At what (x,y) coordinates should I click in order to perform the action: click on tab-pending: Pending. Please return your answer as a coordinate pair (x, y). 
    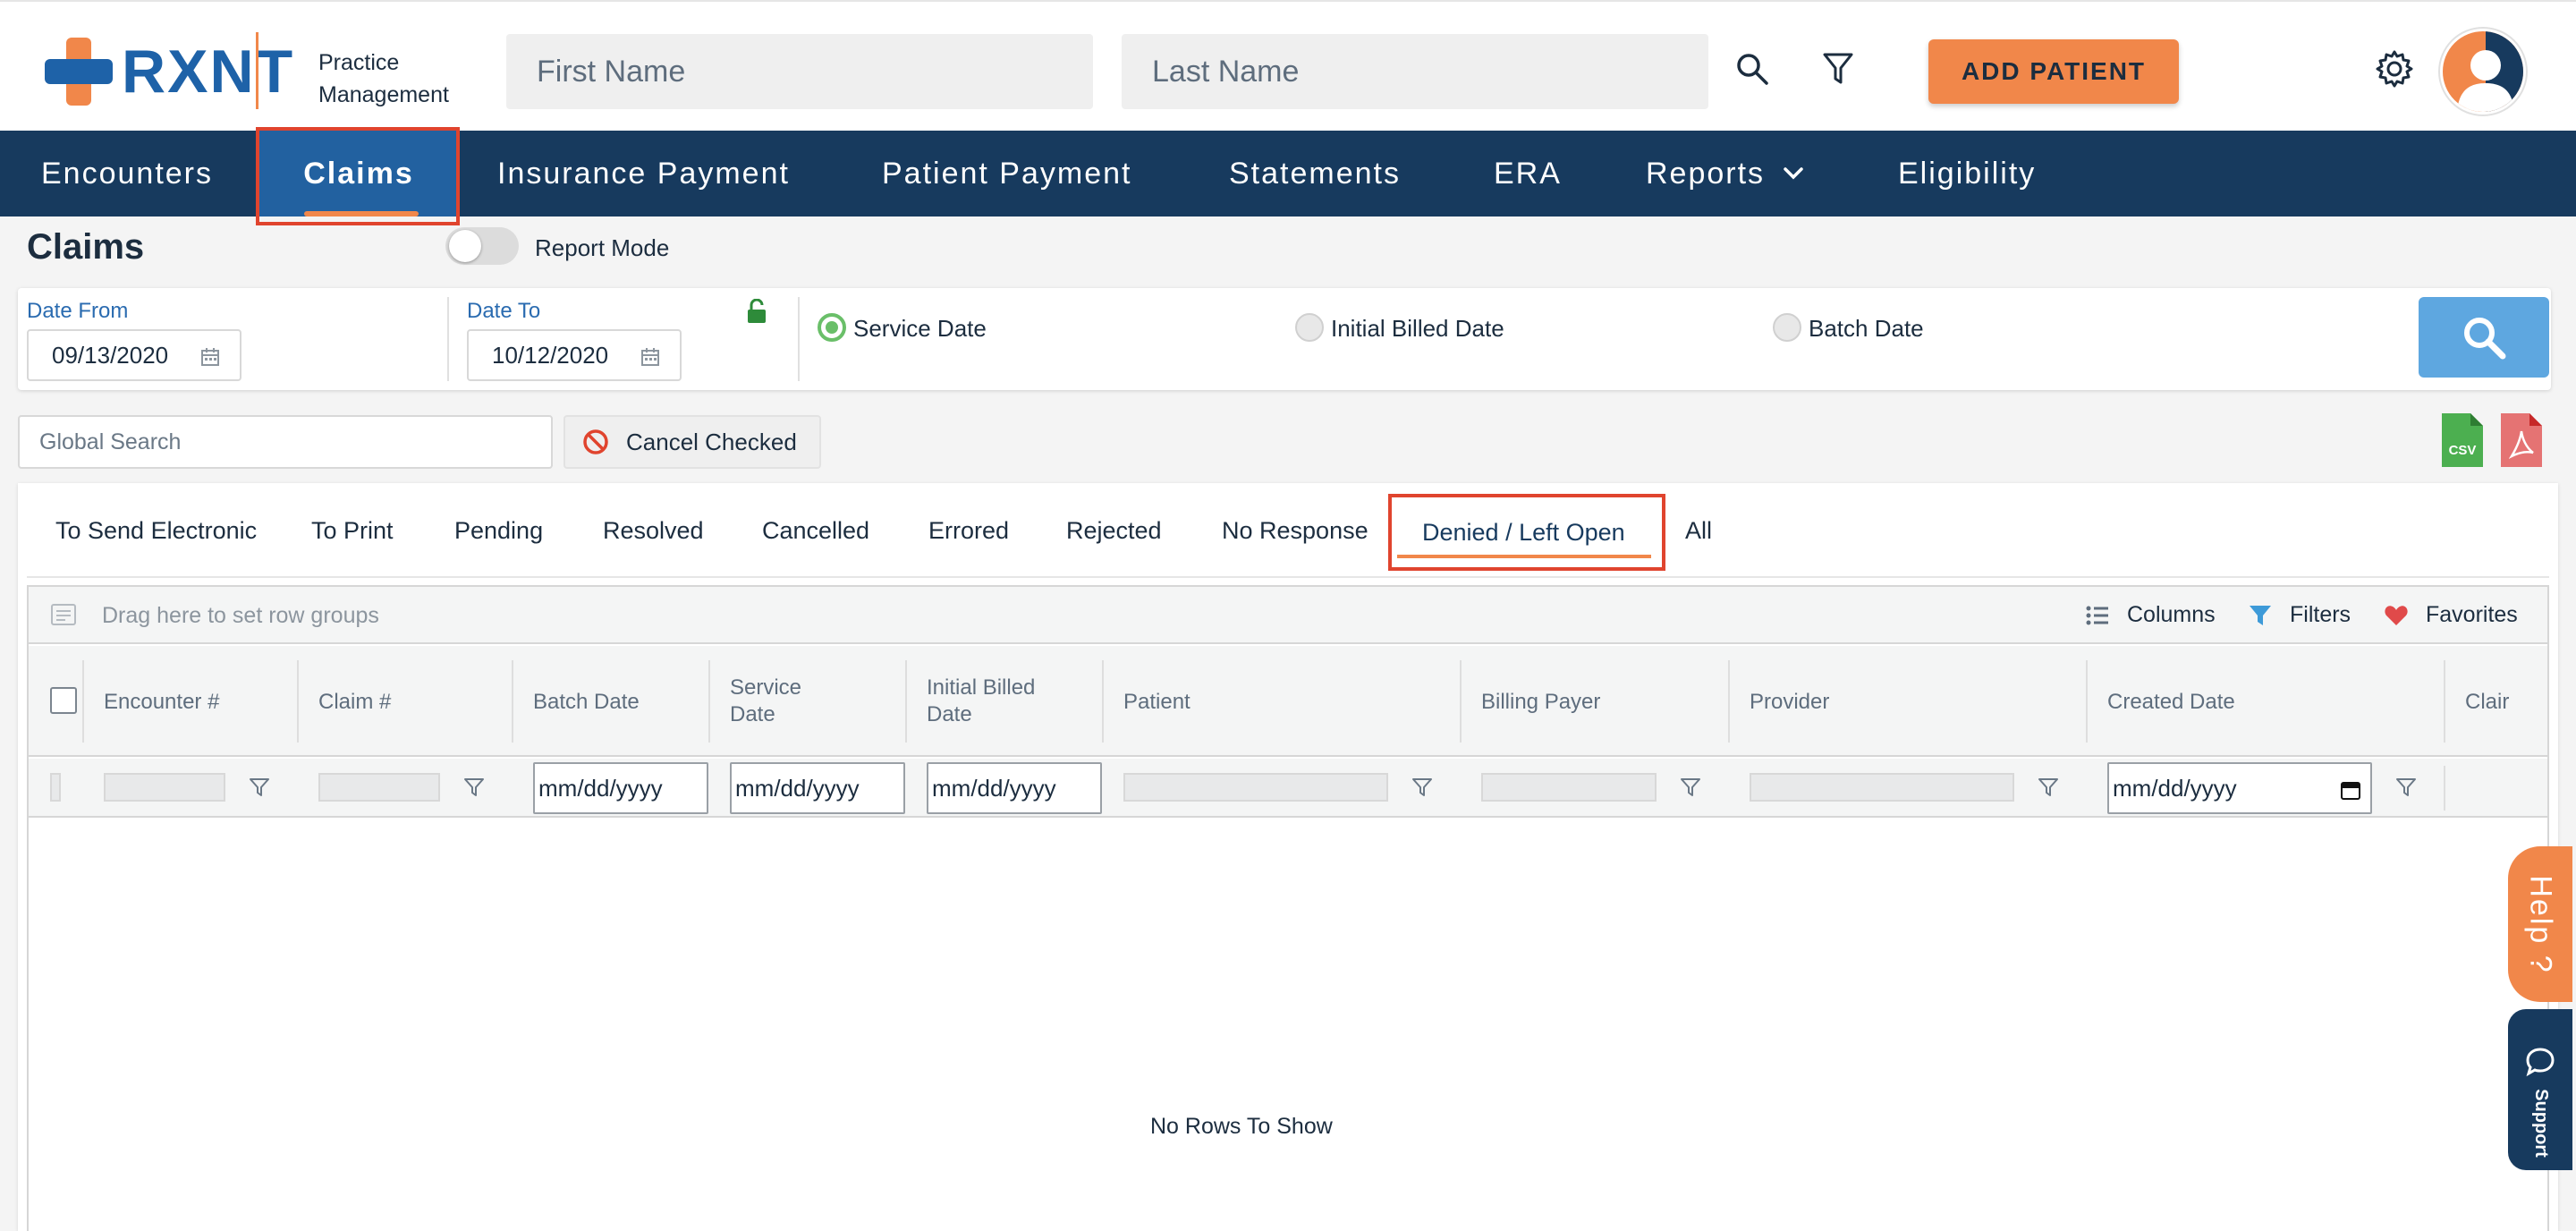
    Looking at the image, I should click on (498, 531).